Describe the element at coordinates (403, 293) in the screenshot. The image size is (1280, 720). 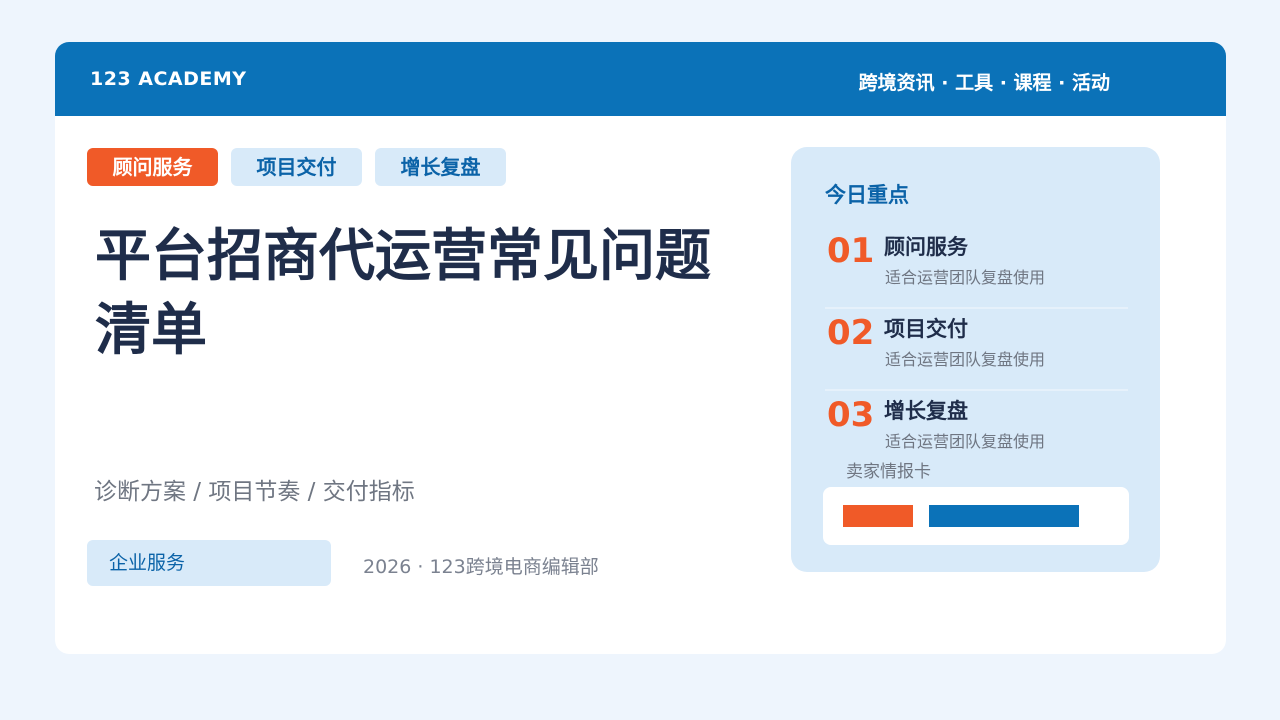
I see `page-title: 平台招商代运营常见问题清单` at that location.